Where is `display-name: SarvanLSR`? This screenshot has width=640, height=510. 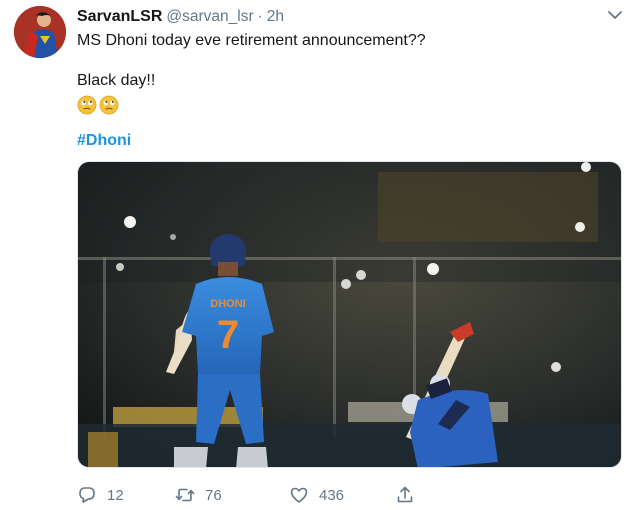 display-name: SarvanLSR is located at coordinates (119, 17).